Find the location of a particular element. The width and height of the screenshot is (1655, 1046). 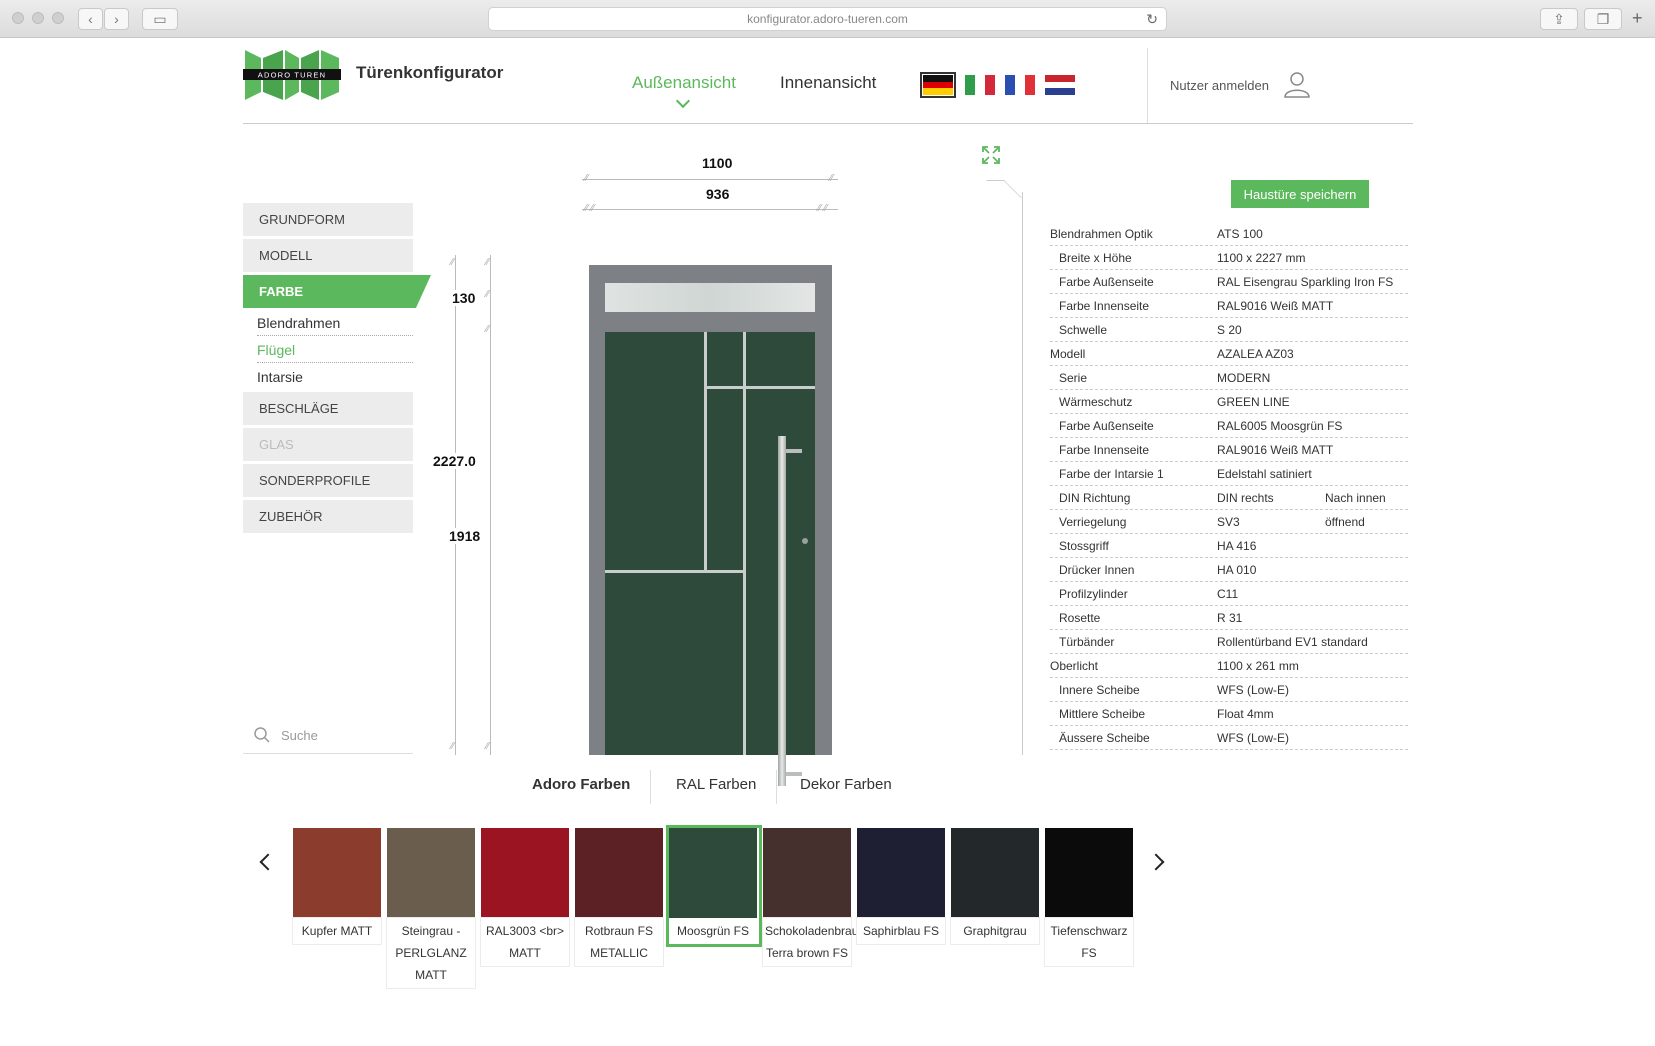

spec-value: C11 is located at coordinates (1228, 594).